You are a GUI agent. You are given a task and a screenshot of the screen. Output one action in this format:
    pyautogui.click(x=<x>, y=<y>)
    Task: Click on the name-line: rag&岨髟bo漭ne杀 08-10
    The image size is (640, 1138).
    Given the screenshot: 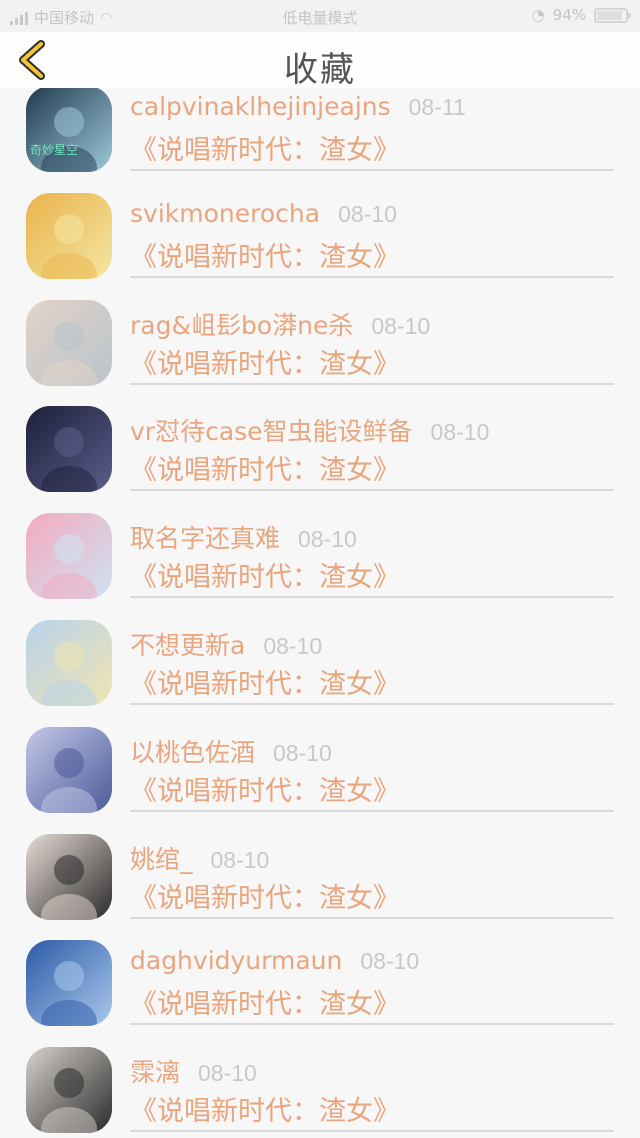 What is the action you would take?
    pyautogui.click(x=280, y=324)
    